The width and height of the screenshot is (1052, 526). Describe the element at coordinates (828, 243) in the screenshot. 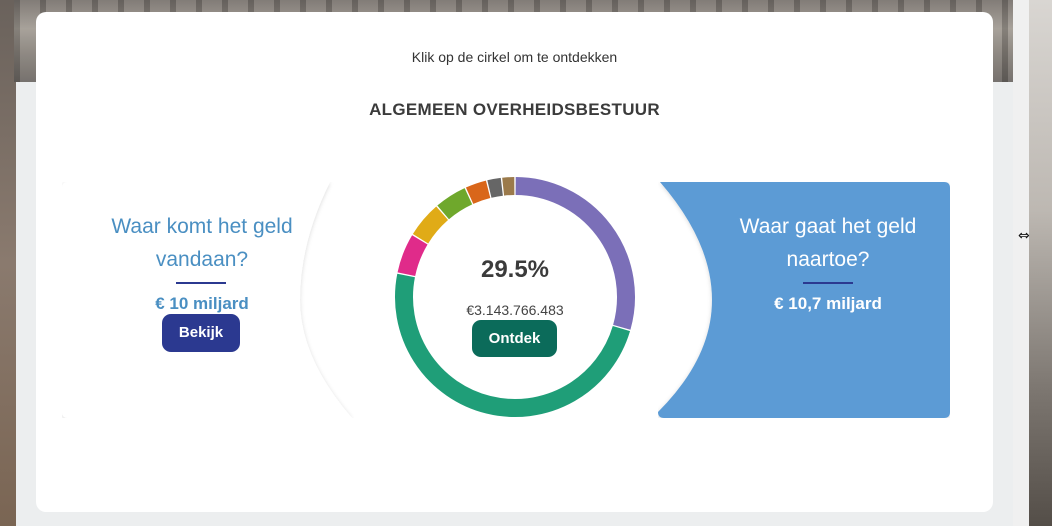

I see `spending-heading: Waar gaat het geld naartoe?` at that location.